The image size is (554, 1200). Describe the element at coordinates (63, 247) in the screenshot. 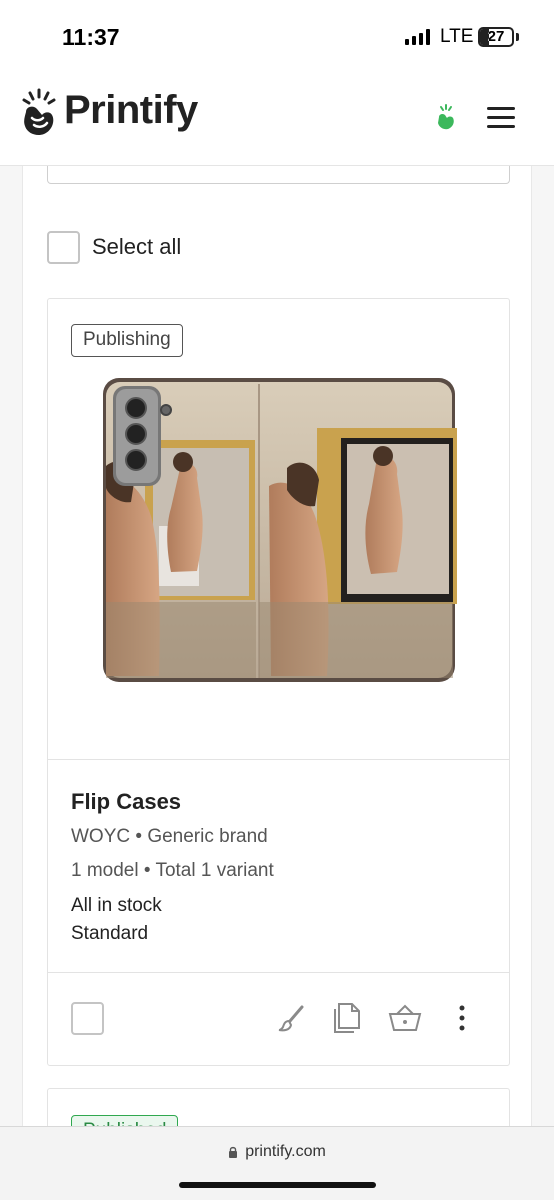

I see `select-all-checkbox` at that location.